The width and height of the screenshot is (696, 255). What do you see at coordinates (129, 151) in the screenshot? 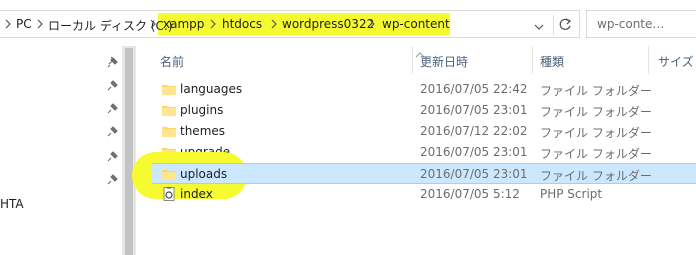
I see `nav-scrollbar-thumb` at bounding box center [129, 151].